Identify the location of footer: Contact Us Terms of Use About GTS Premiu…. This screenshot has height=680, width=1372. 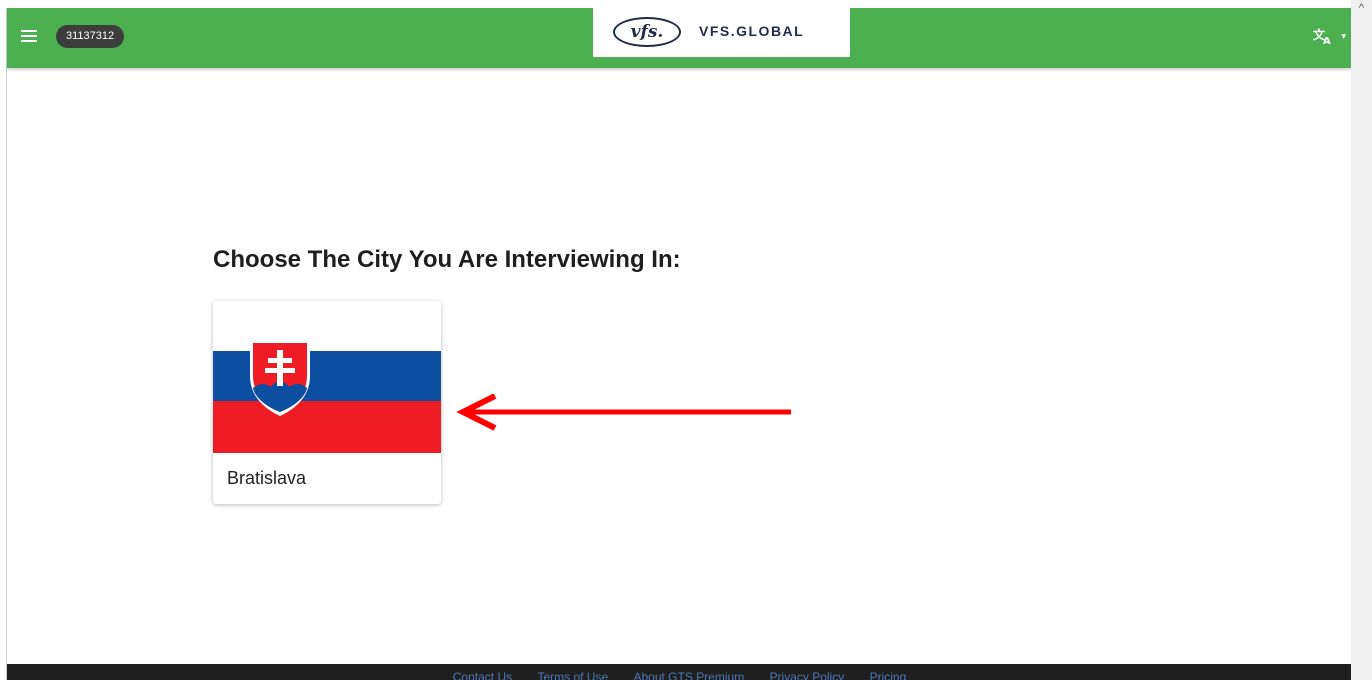
(679, 672).